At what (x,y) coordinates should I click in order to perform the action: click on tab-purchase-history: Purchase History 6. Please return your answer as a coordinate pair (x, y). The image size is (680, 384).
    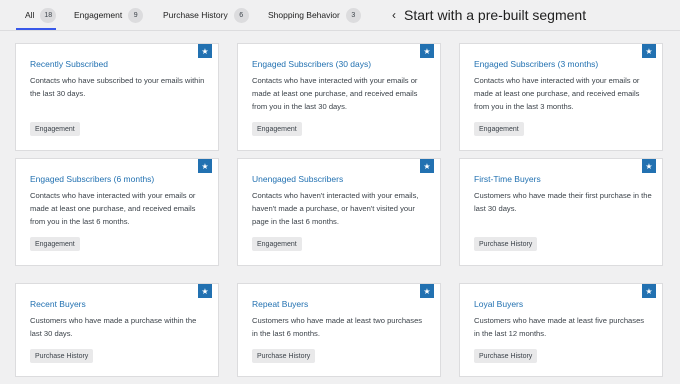
    Looking at the image, I should click on (206, 15).